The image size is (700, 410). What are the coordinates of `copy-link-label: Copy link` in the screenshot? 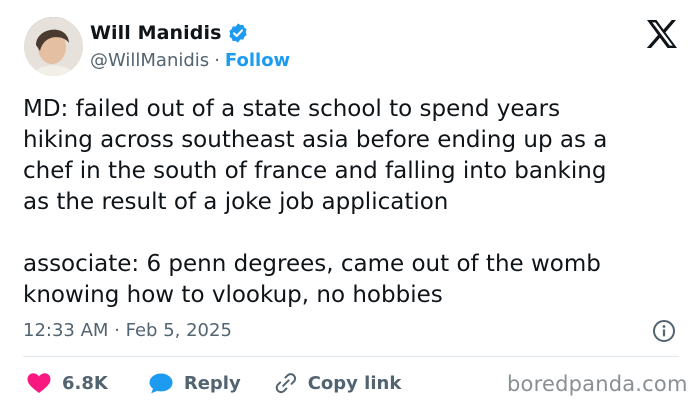 It's located at (354, 383).